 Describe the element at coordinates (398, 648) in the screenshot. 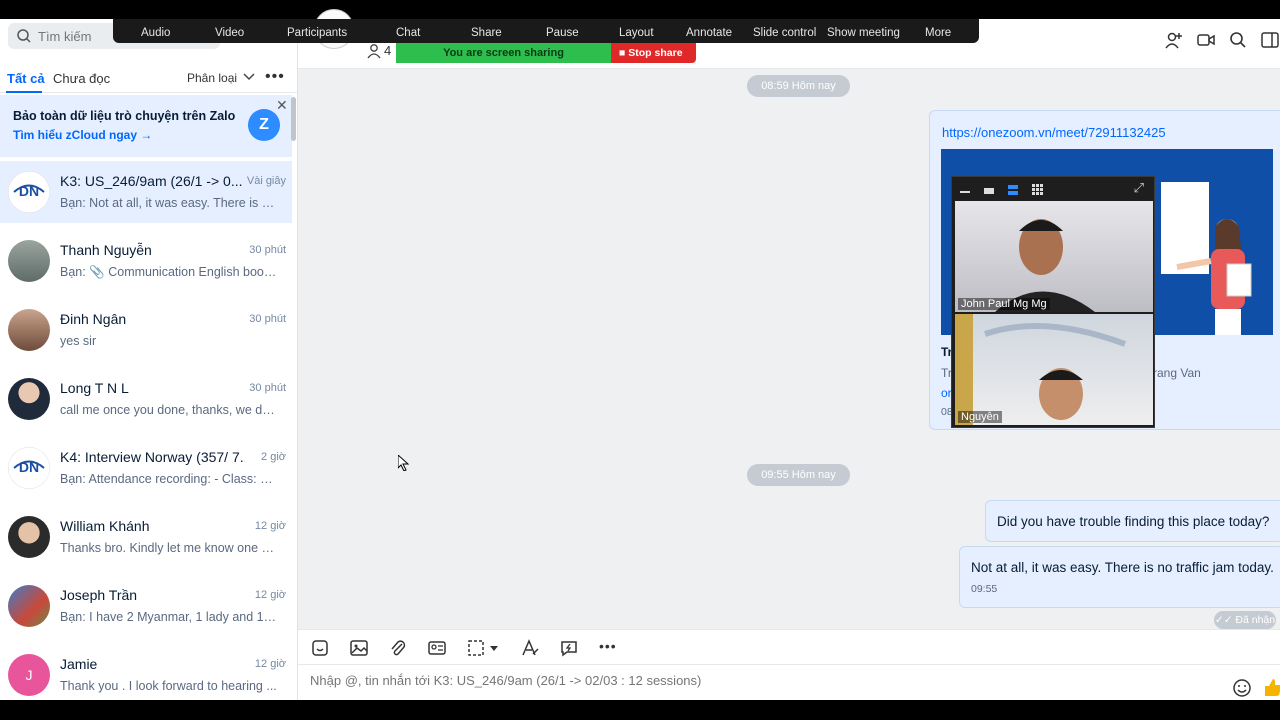

I see `attachment-icon` at that location.